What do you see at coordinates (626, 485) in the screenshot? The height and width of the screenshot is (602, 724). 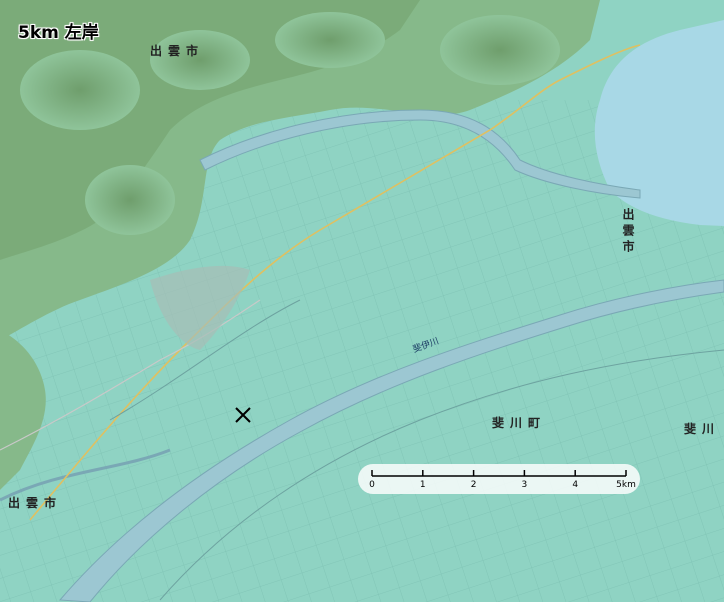 I see `scale-tick-label: 5km` at bounding box center [626, 485].